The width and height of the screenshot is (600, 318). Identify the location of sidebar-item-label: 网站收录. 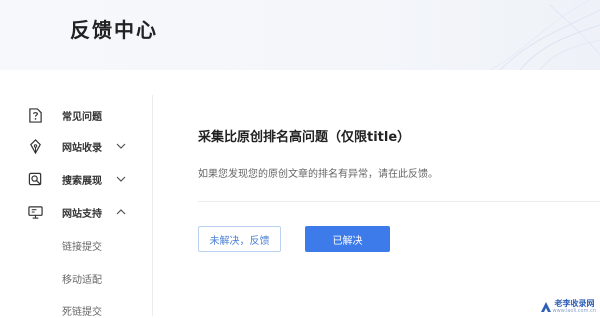
(82, 148).